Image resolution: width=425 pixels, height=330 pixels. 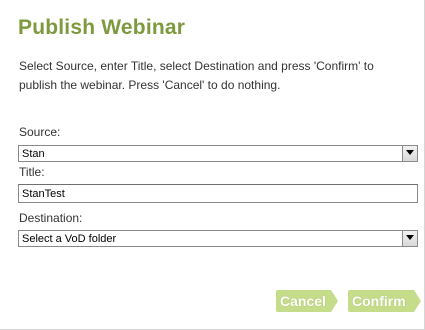 I want to click on title-input-value: StanTest, so click(x=43, y=194).